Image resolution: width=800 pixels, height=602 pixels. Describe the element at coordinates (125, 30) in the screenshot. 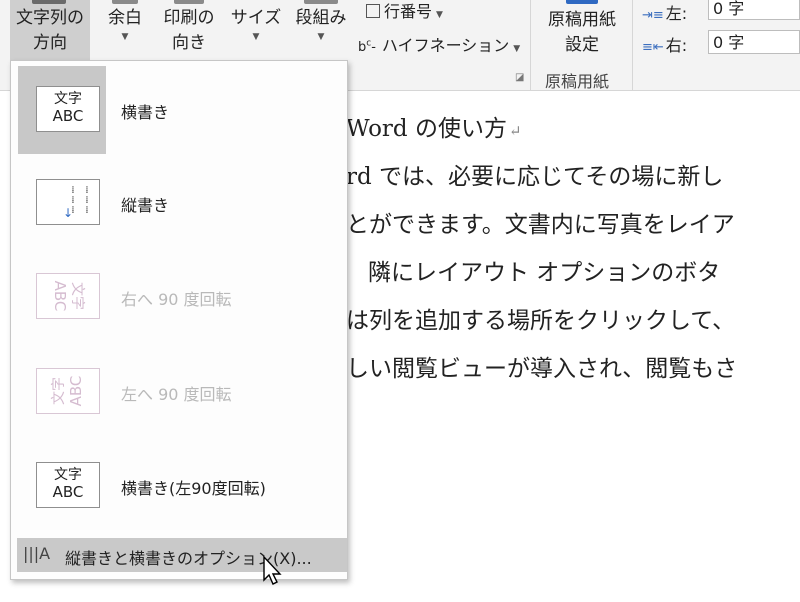

I see `margins-button: 余白 ▼` at that location.